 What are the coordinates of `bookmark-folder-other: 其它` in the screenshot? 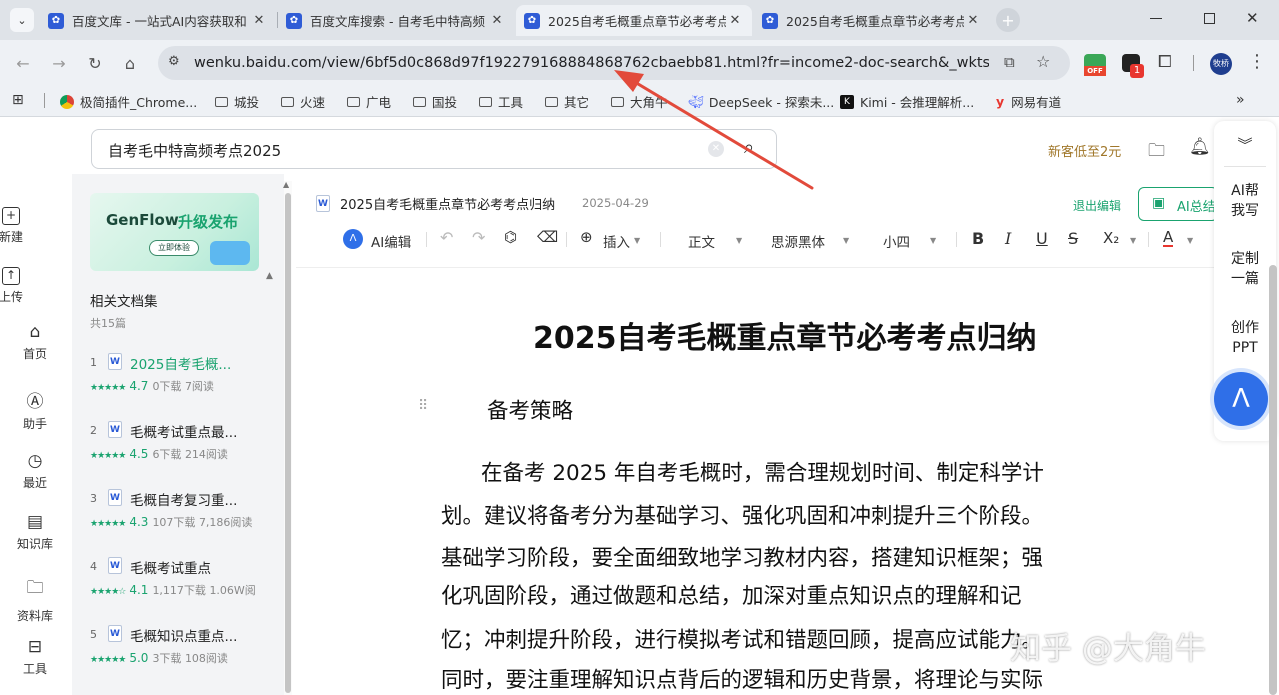 It's located at (567, 101).